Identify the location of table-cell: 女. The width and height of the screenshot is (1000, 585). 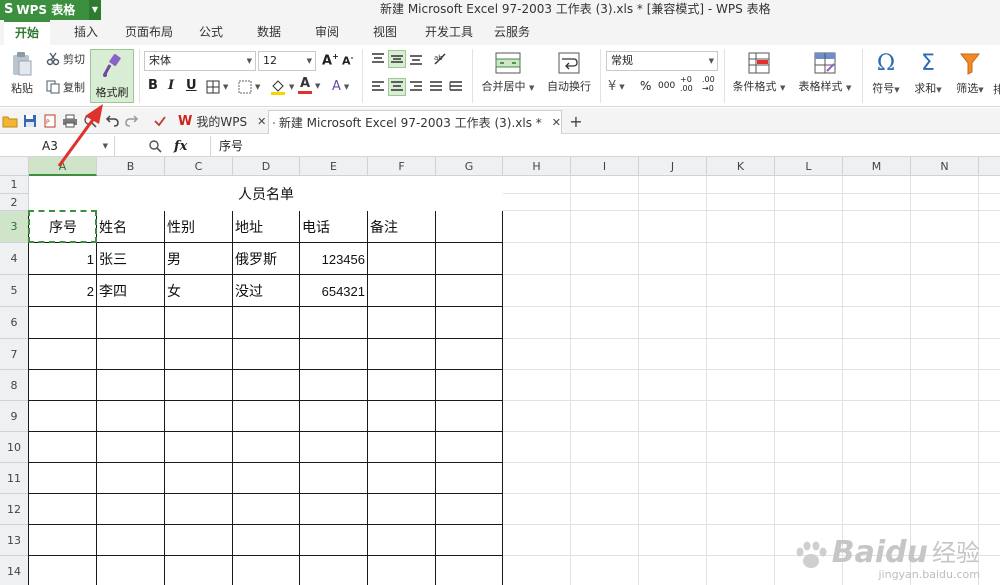
(199, 291).